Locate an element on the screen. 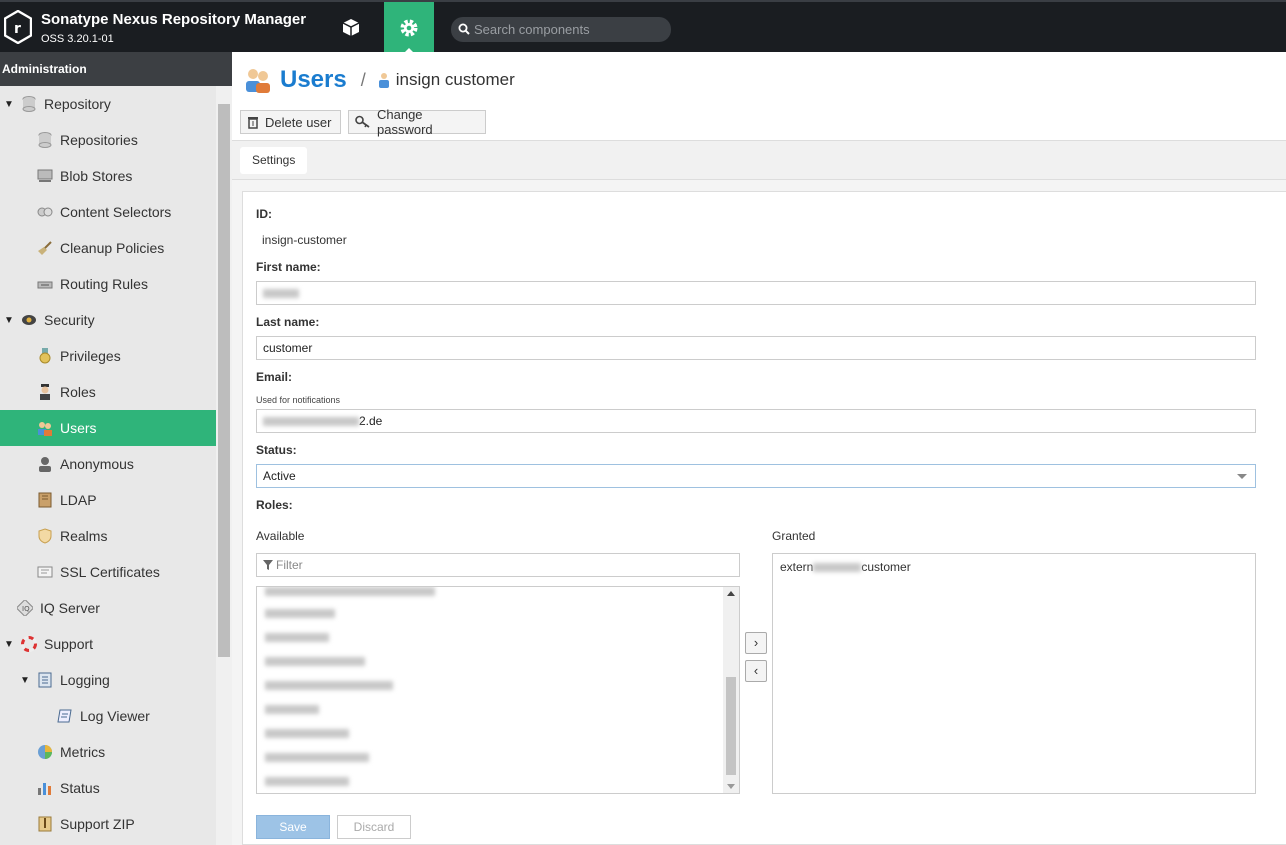 The image size is (1286, 845). search-placeholder: Search components is located at coordinates (532, 29).